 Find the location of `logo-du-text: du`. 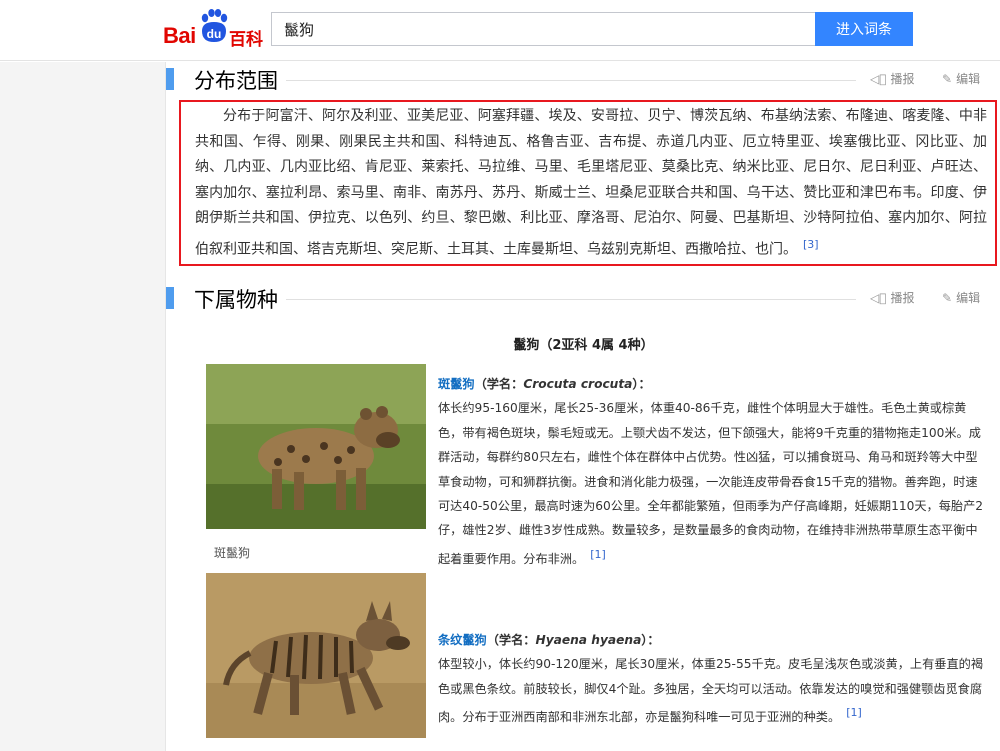

logo-du-text: du is located at coordinates (214, 34).